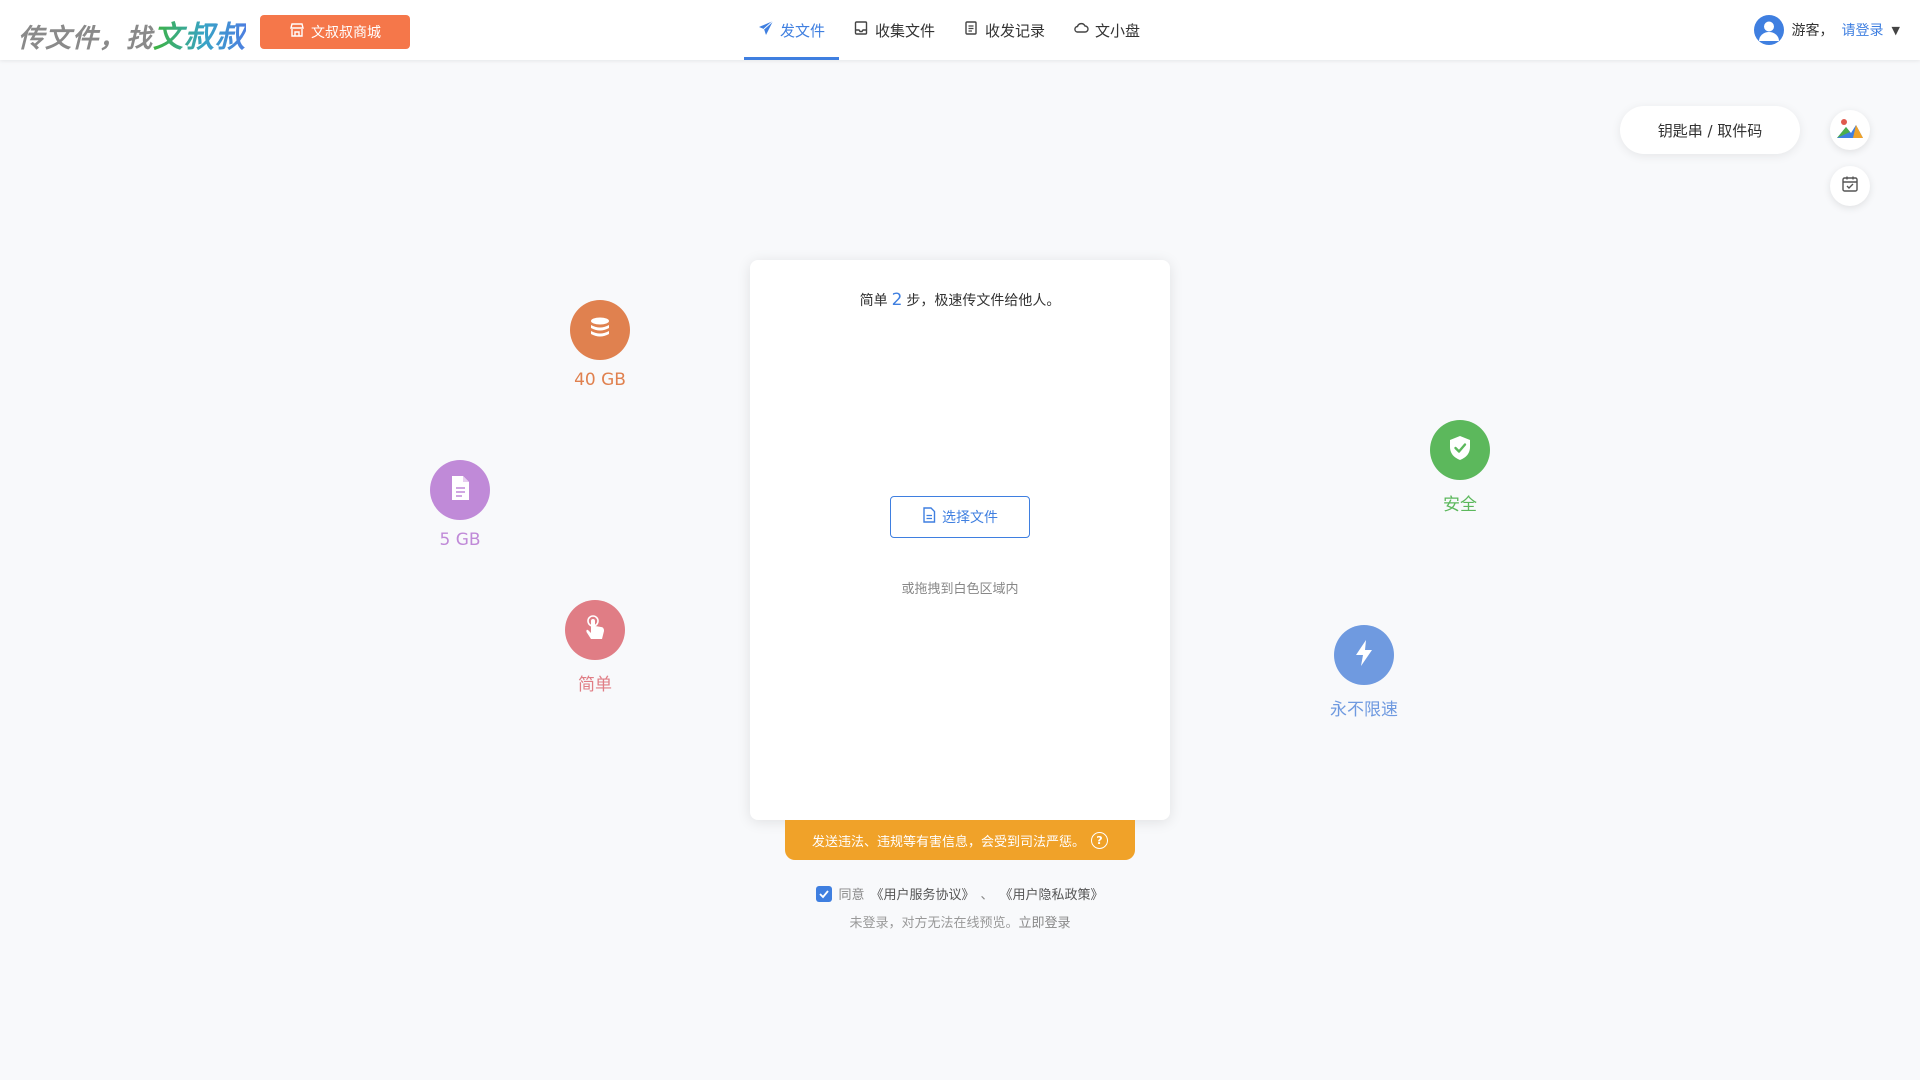  What do you see at coordinates (897, 300) in the screenshot?
I see `title-step-count: 2` at bounding box center [897, 300].